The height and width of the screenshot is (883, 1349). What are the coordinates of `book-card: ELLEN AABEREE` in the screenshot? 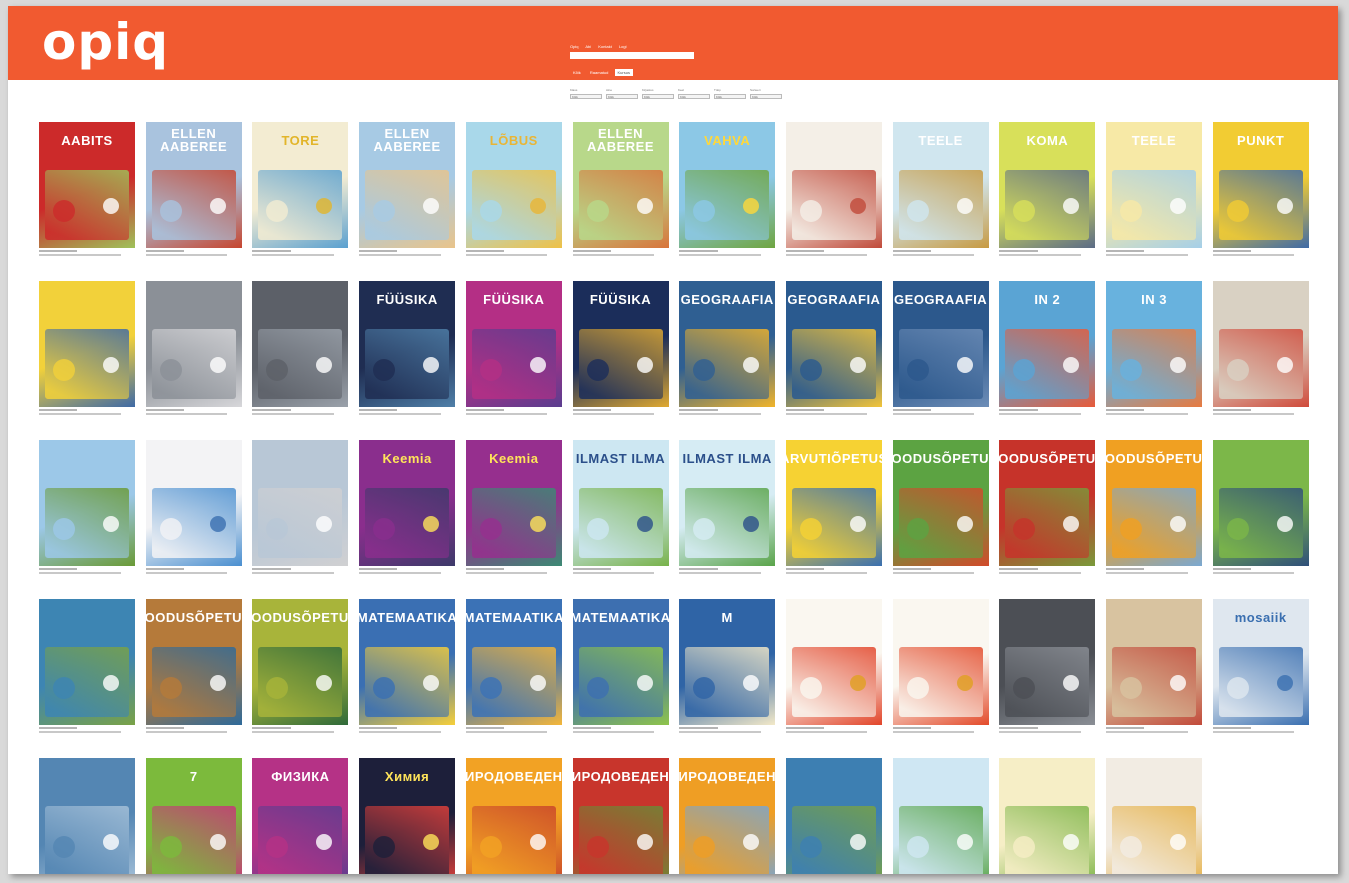 It's located at (620, 198).